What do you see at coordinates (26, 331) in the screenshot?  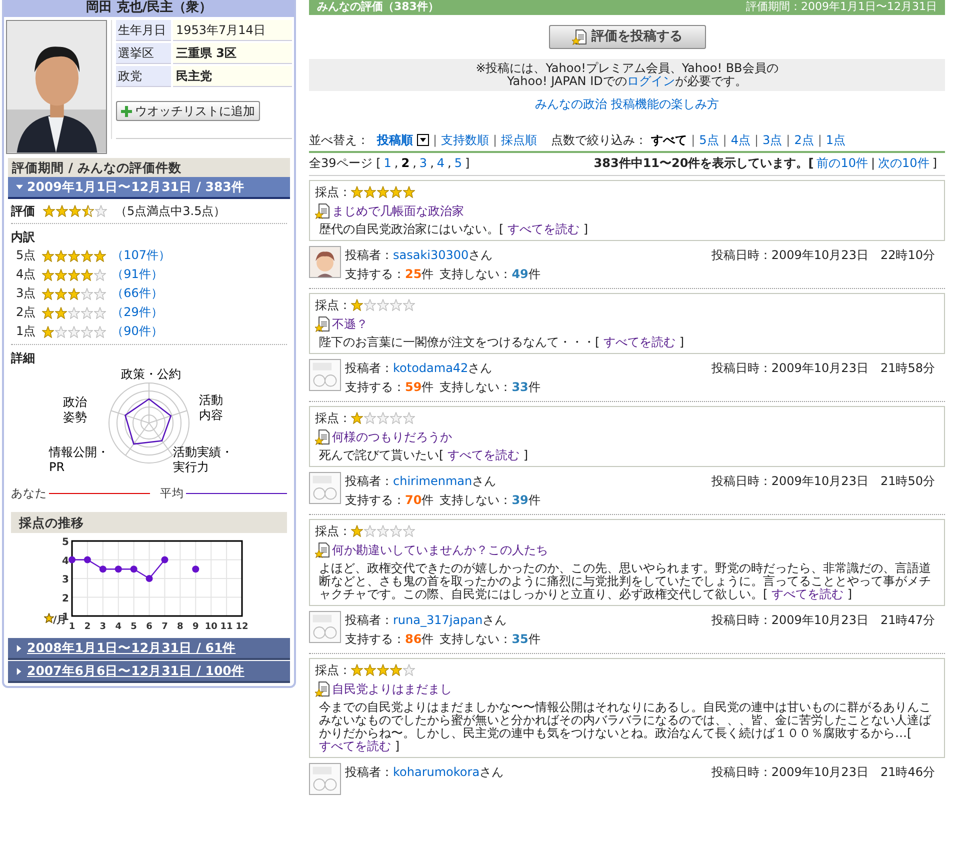 I see `score-label: 1点` at bounding box center [26, 331].